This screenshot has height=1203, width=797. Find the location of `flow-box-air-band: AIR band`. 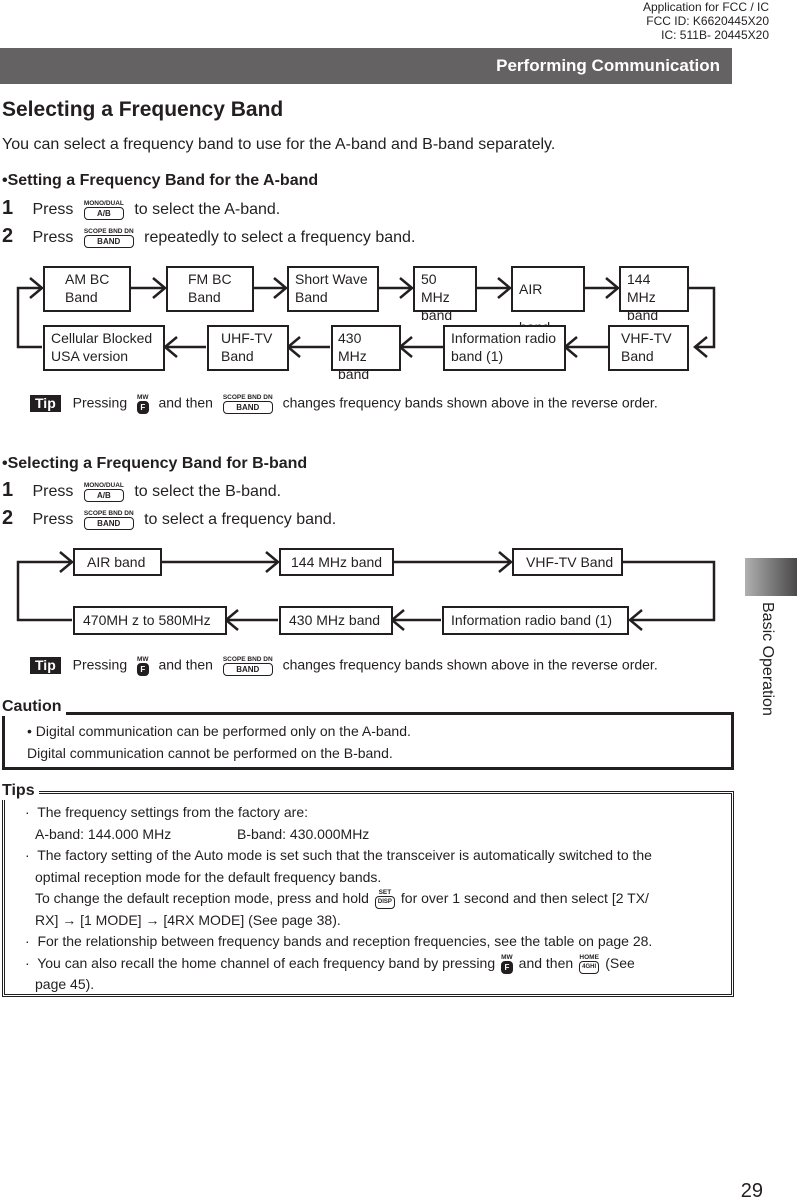

flow-box-air-band: AIR band is located at coordinates (548, 300).